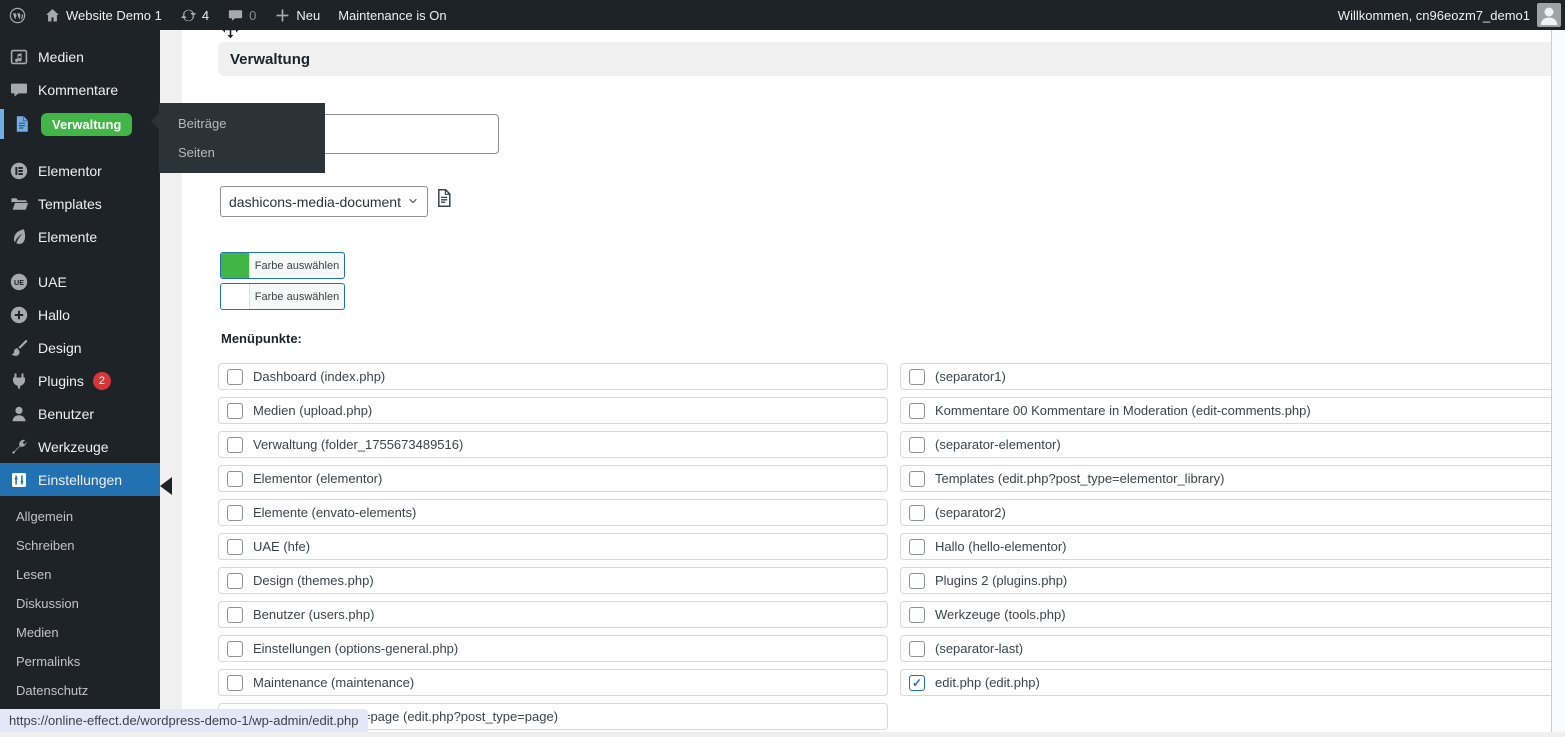 The width and height of the screenshot is (1565, 737). Describe the element at coordinates (80, 545) in the screenshot. I see `settings-submenu-item-schreiben: Schreiben` at that location.